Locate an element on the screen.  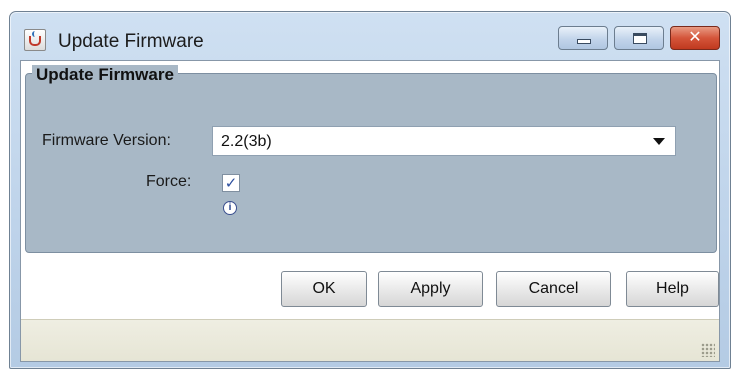
close-icon: ✕ is located at coordinates (695, 37).